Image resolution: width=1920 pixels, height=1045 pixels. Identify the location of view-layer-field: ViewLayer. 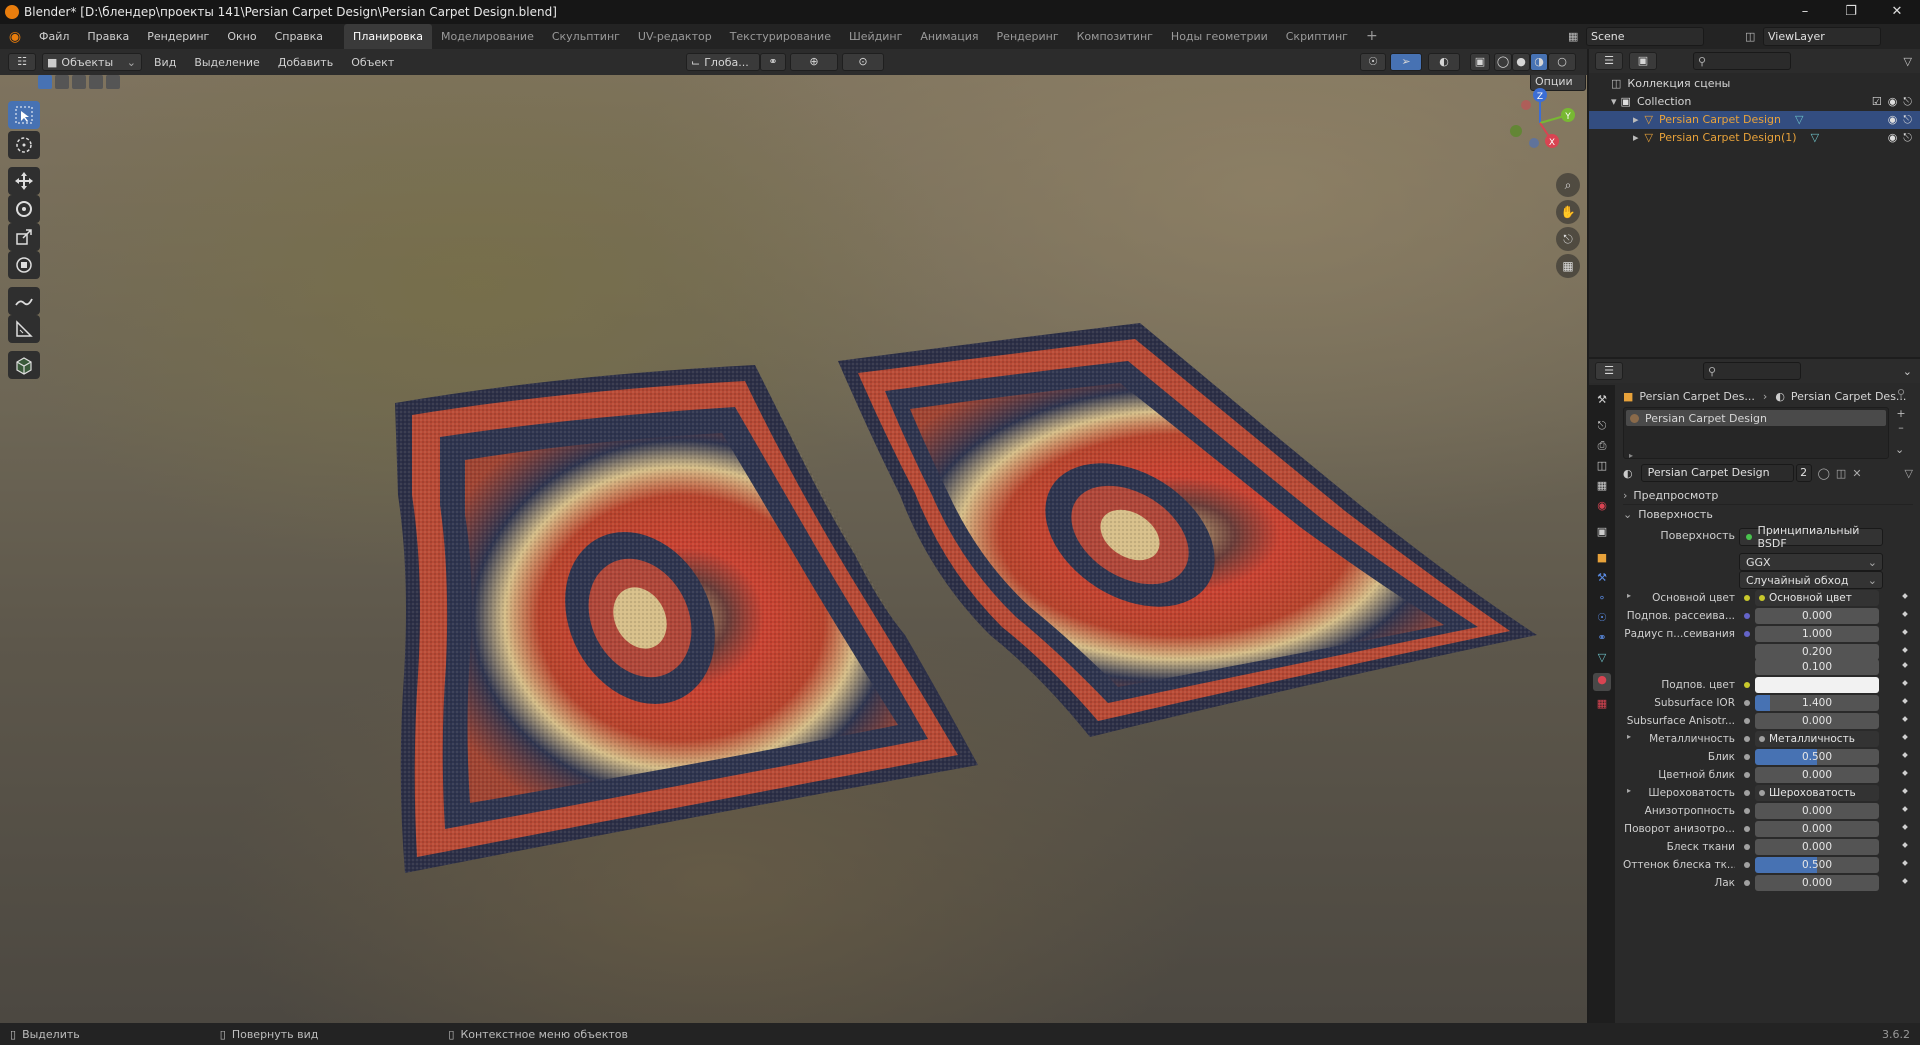
(1822, 36).